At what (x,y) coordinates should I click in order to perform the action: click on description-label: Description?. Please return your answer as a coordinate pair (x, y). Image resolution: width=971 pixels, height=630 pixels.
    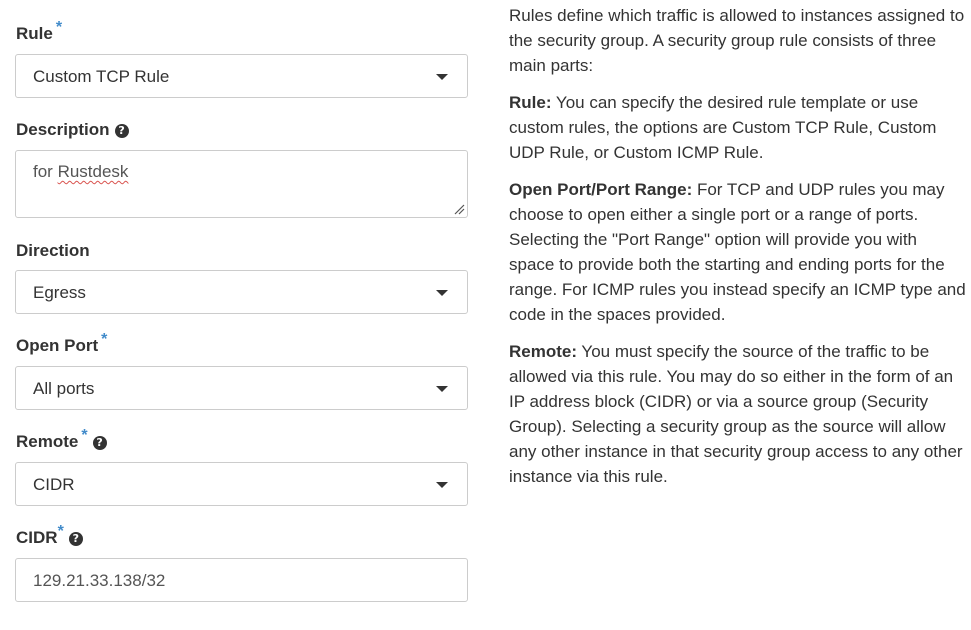
    Looking at the image, I should click on (72, 130).